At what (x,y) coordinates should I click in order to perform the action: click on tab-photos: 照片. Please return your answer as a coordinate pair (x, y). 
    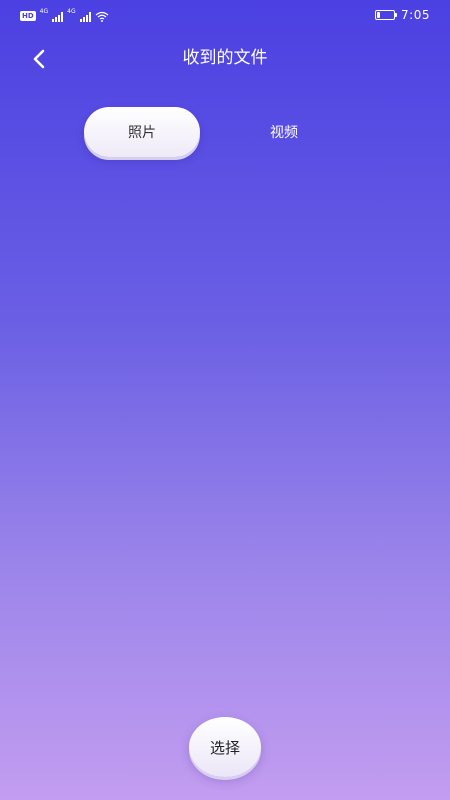
    Looking at the image, I should click on (142, 132).